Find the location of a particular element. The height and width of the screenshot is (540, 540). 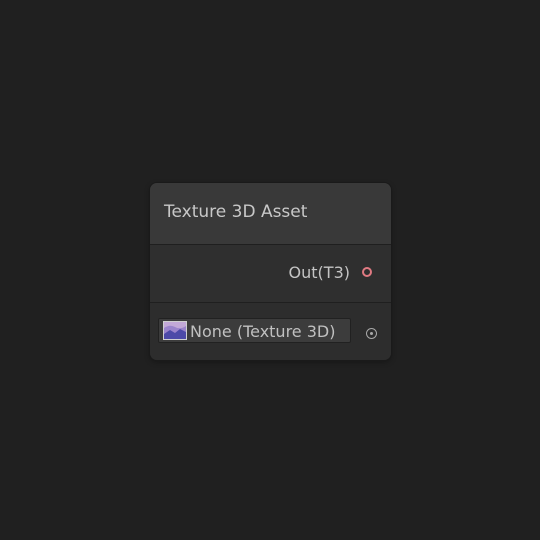

input-port-connector-icon is located at coordinates (371, 333).